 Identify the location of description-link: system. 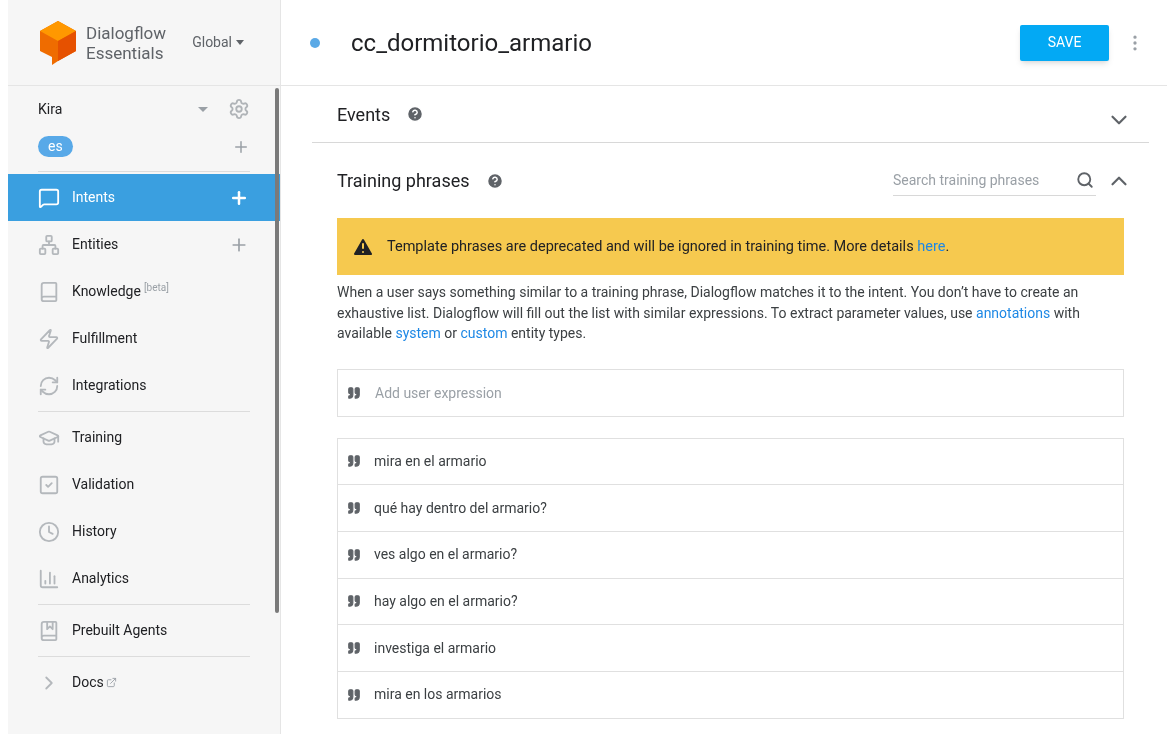
(418, 333).